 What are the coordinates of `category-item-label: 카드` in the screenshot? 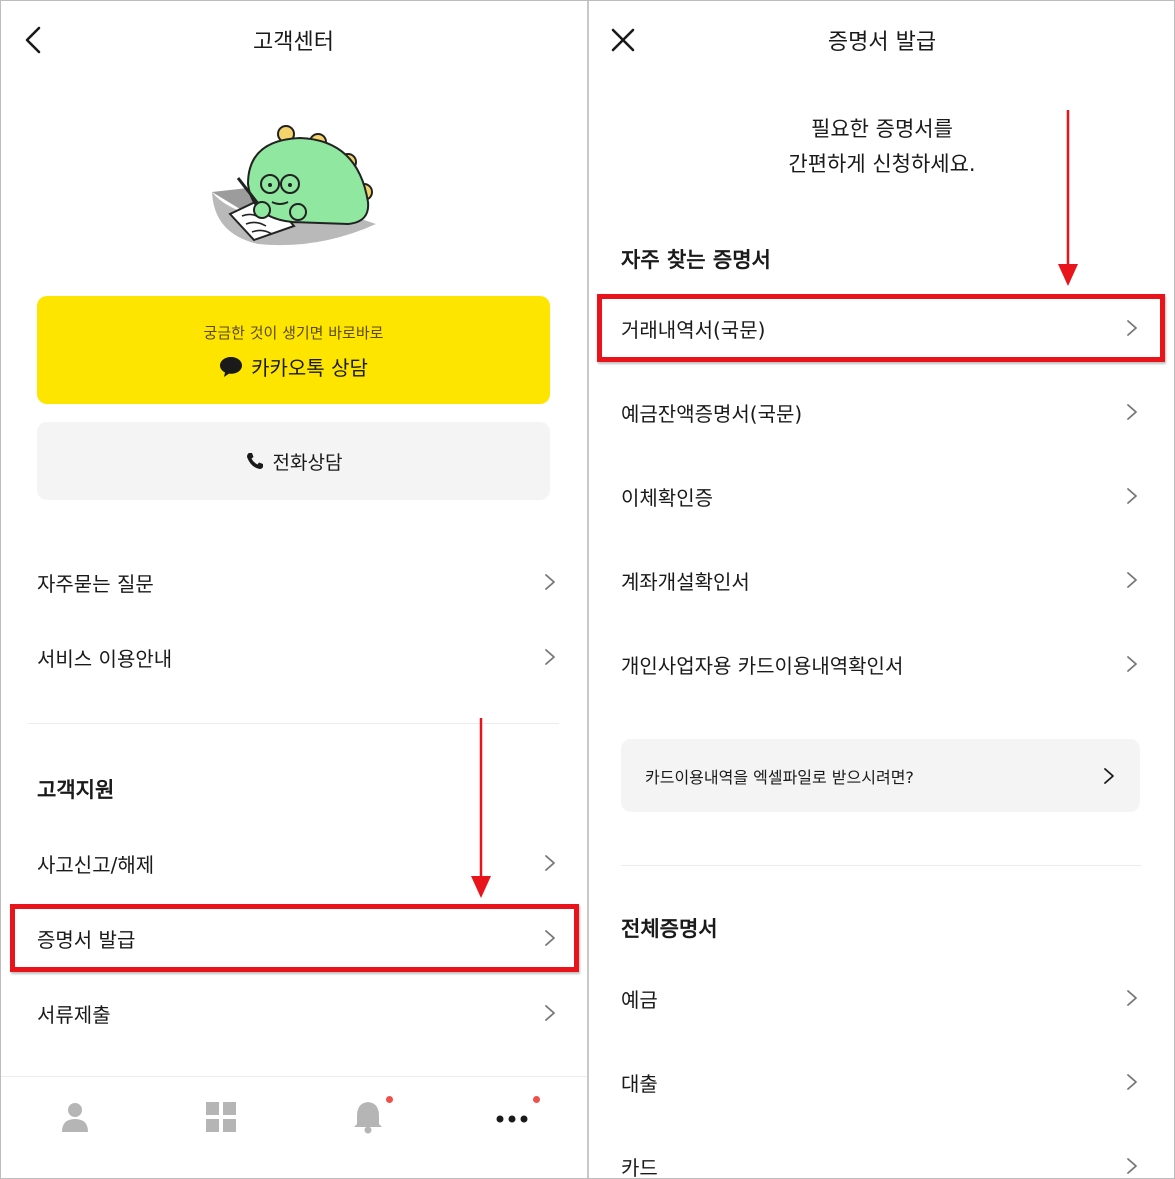 It's located at (639, 1167).